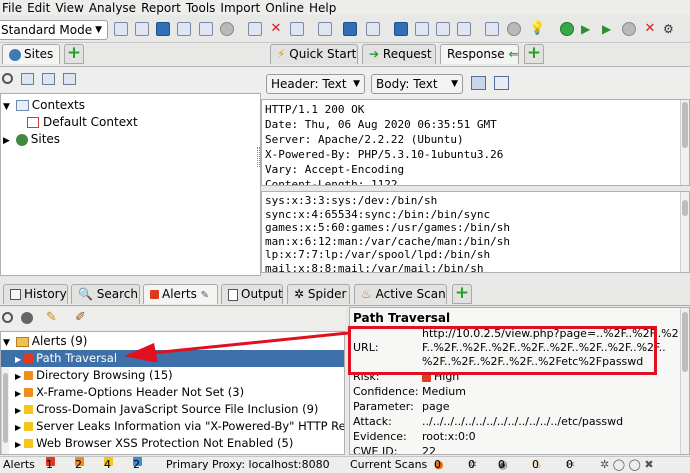 The height and width of the screenshot is (473, 690). What do you see at coordinates (281, 54) in the screenshot?
I see `lightning-icon: ⚡` at bounding box center [281, 54].